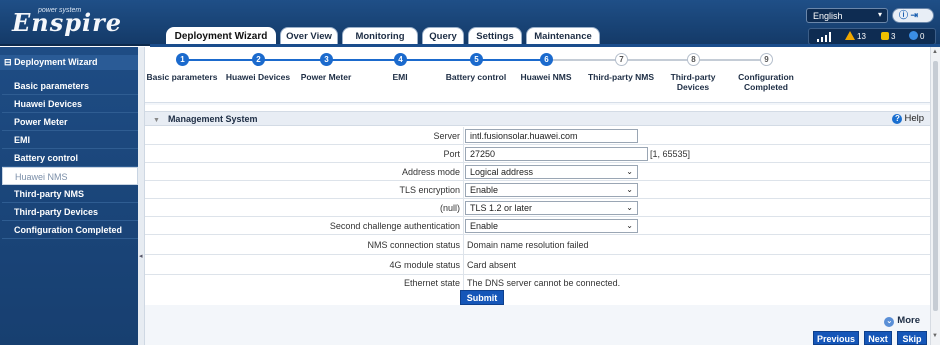  I want to click on sidebar-title: ⊟ Deployment Wizard, so click(69, 62).